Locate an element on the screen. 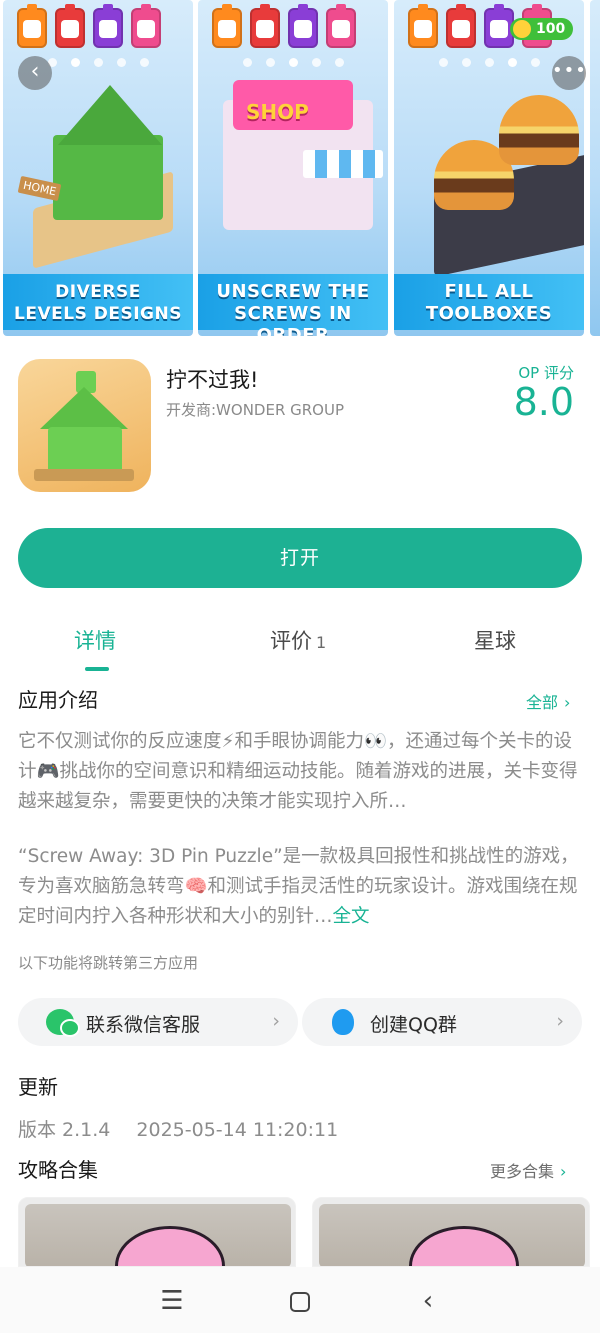 The image size is (600, 1333). update-title: 更新 is located at coordinates (38, 1087).